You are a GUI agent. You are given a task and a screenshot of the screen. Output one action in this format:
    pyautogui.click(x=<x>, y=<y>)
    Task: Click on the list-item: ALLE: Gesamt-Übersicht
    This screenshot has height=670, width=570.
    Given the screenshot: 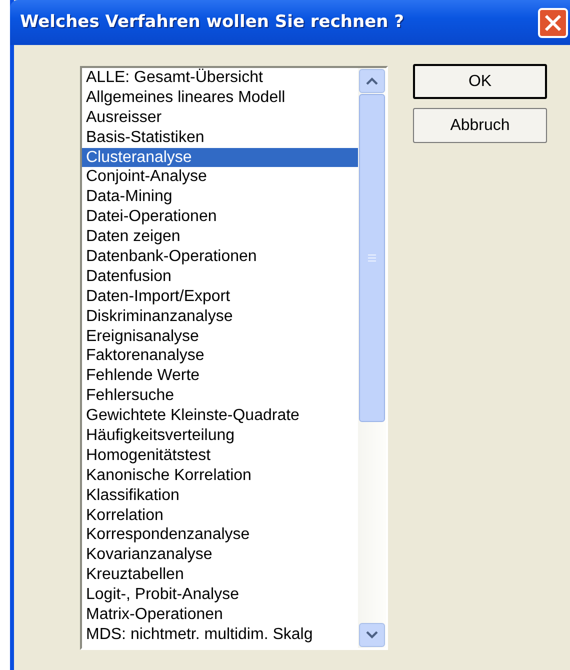 What is the action you would take?
    pyautogui.click(x=220, y=78)
    